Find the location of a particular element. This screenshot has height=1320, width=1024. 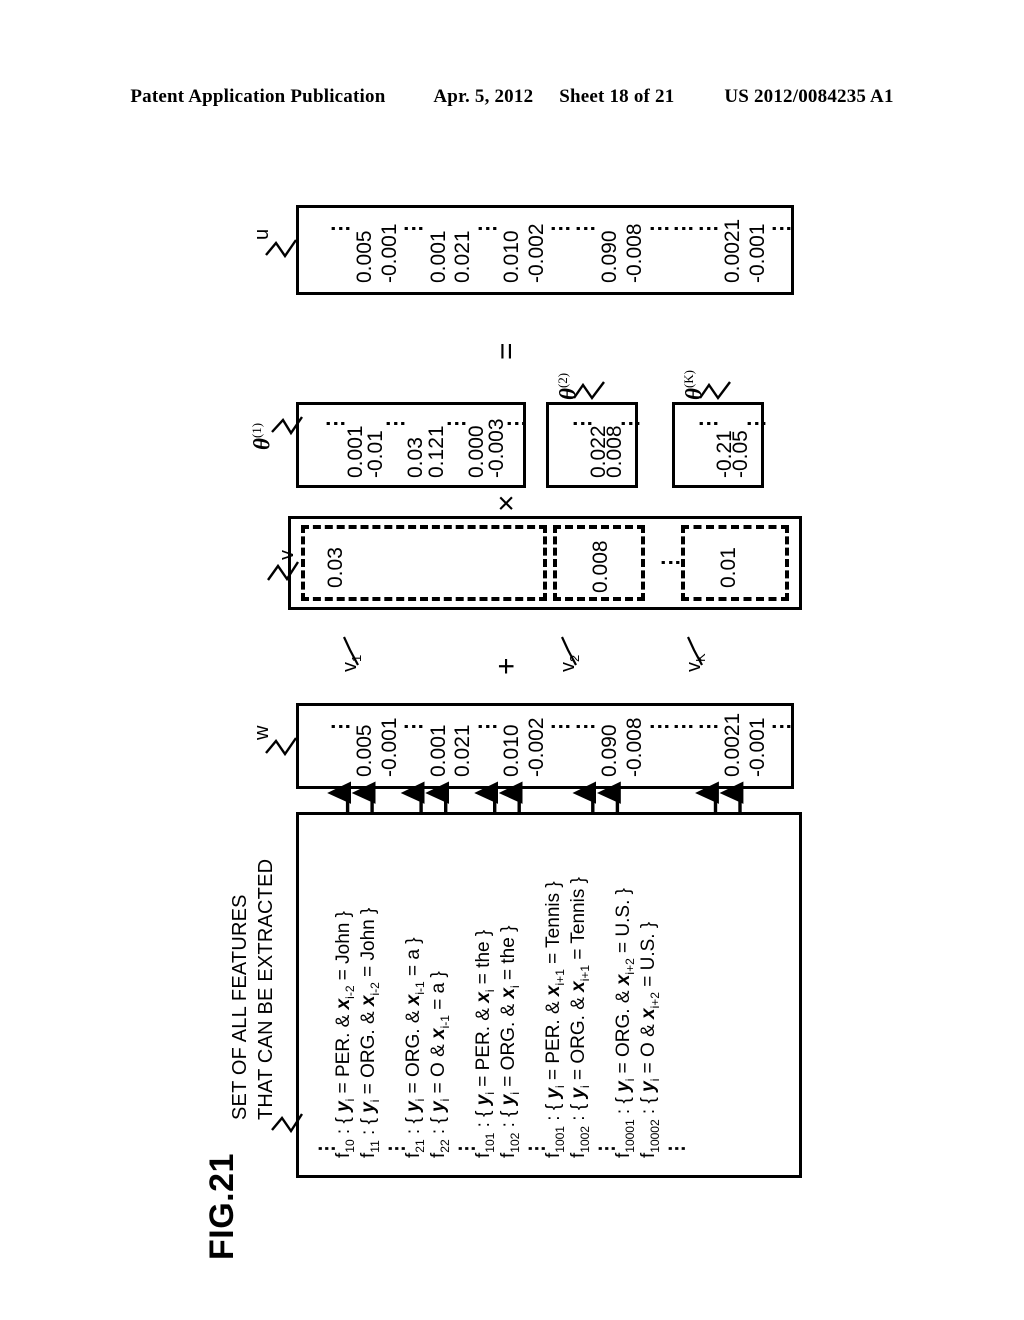

vector-w-cell-11: 0.090 is located at coordinates (610, 750).